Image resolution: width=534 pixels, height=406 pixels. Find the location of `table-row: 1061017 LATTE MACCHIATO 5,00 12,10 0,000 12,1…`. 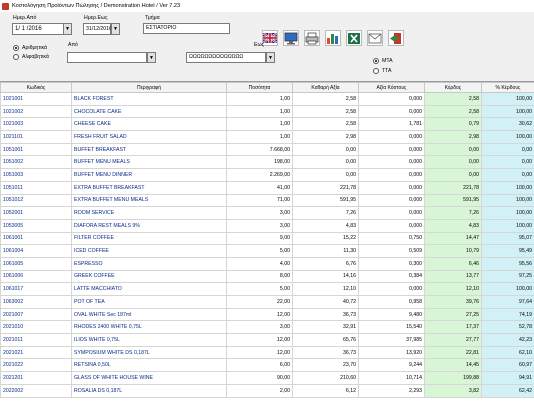

table-row: 1061017 LATTE MACCHIATO 5,00 12,10 0,000 12,1… is located at coordinates (267, 289).